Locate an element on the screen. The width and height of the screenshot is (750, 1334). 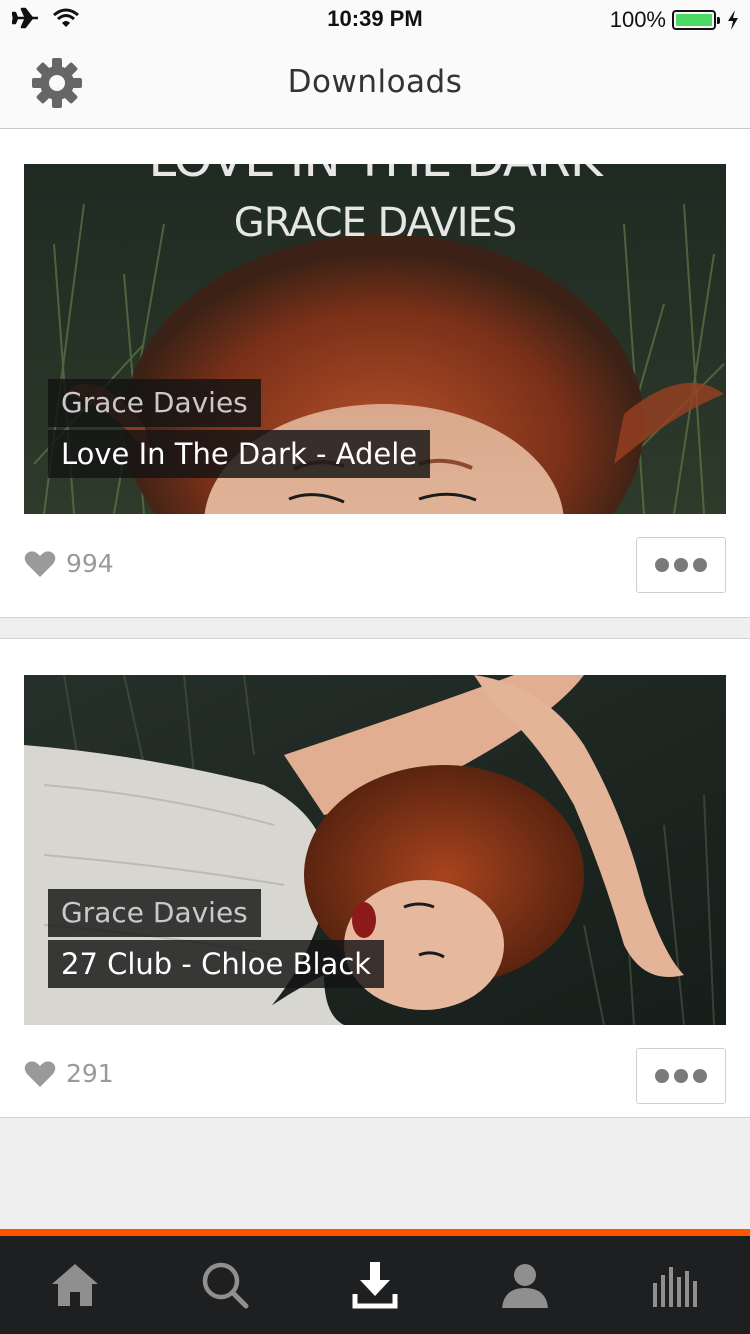
likes: 291 is located at coordinates (69, 1073).